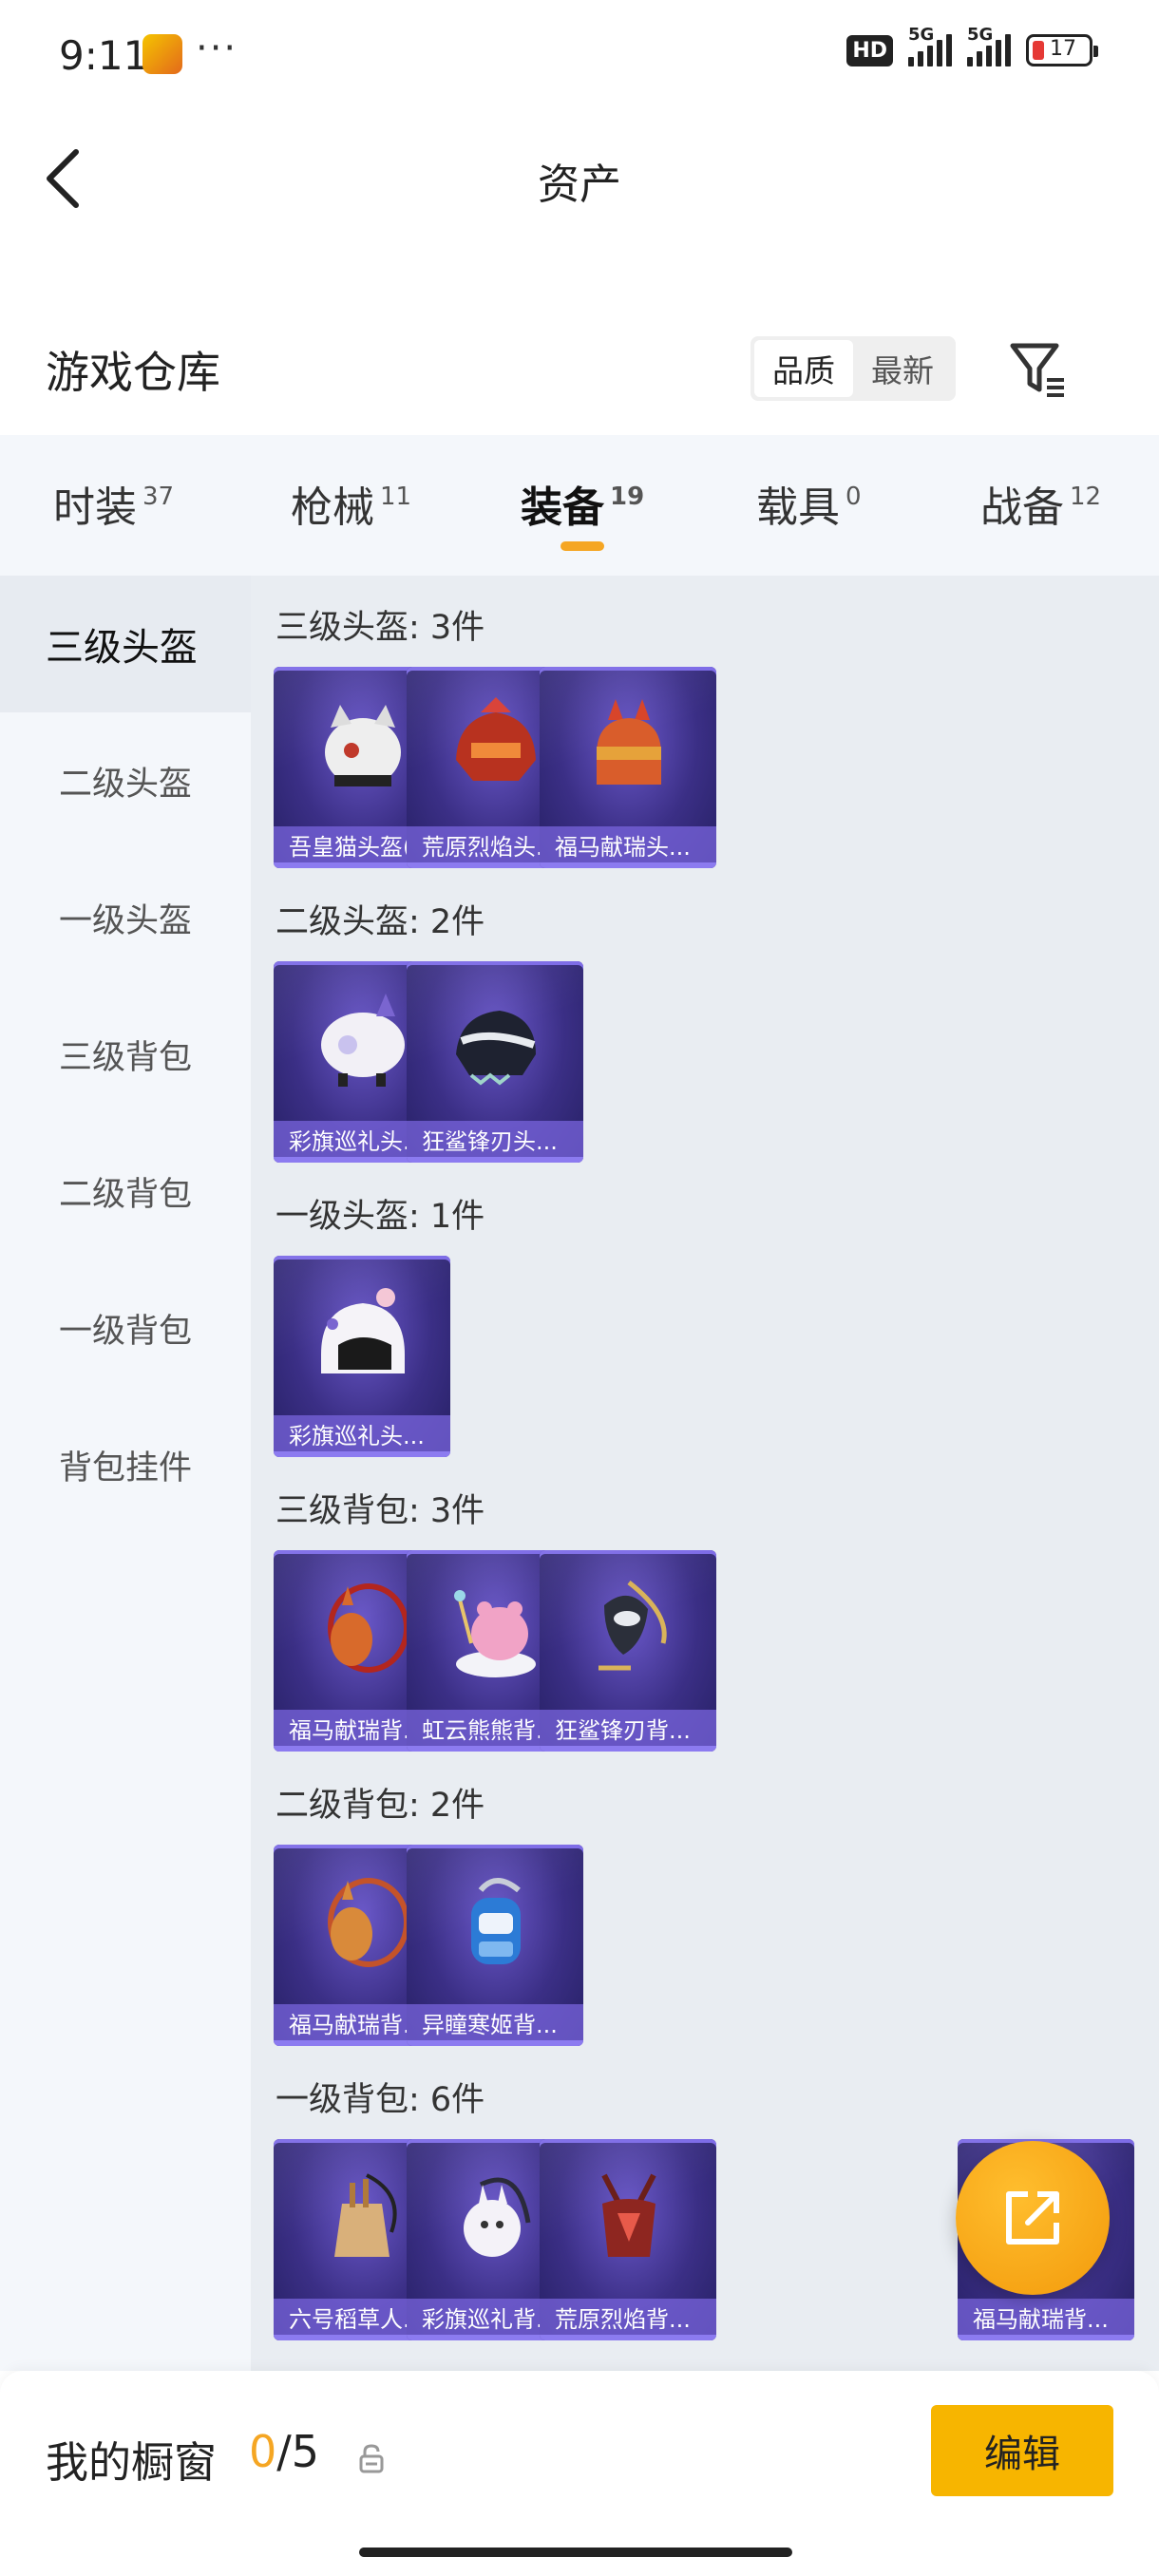 The image size is (1159, 2576). What do you see at coordinates (562, 508) in the screenshot?
I see `tab-label: 装备` at bounding box center [562, 508].